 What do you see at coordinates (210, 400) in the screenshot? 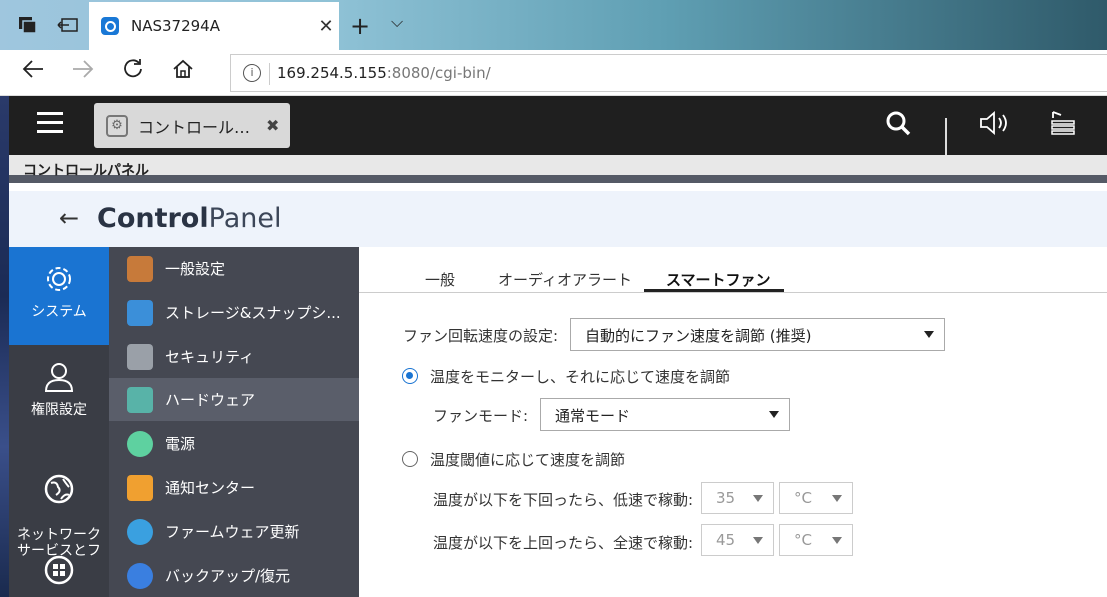
I see `submenu-label: ハードウェア` at bounding box center [210, 400].